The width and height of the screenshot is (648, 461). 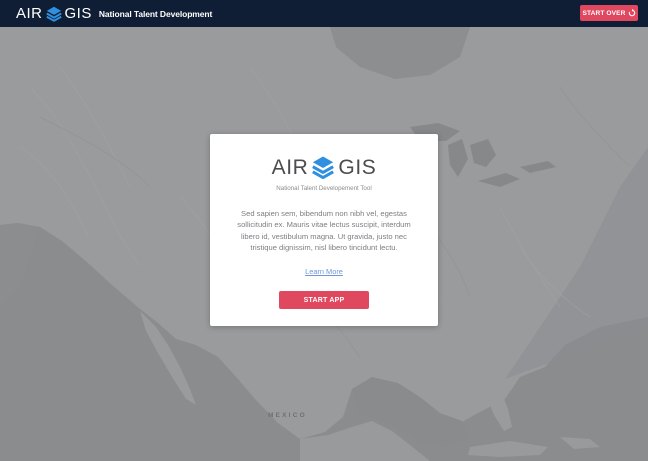 What do you see at coordinates (290, 167) in the screenshot?
I see `dialog-brand-air-text: AIR` at bounding box center [290, 167].